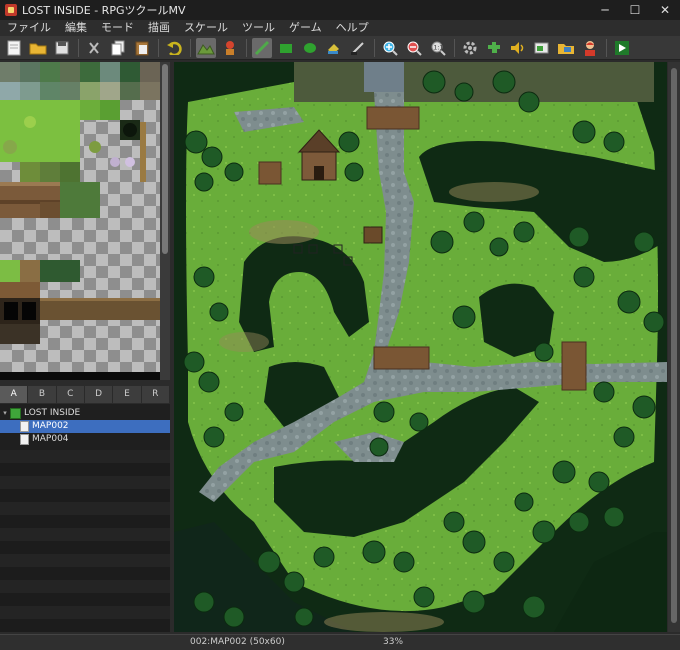 The height and width of the screenshot is (650, 680). What do you see at coordinates (542, 48) in the screenshot?
I see `event-searcher-icon` at bounding box center [542, 48].